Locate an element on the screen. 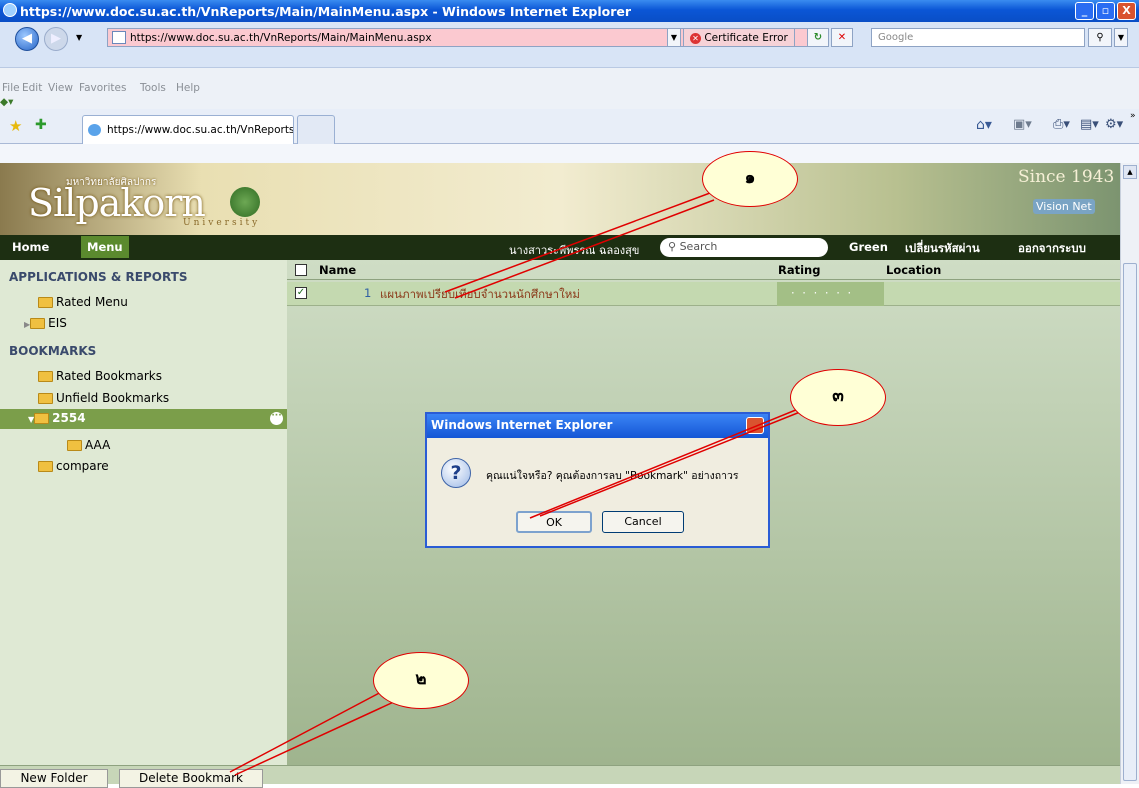  callout-2: ๒ is located at coordinates (421, 680).